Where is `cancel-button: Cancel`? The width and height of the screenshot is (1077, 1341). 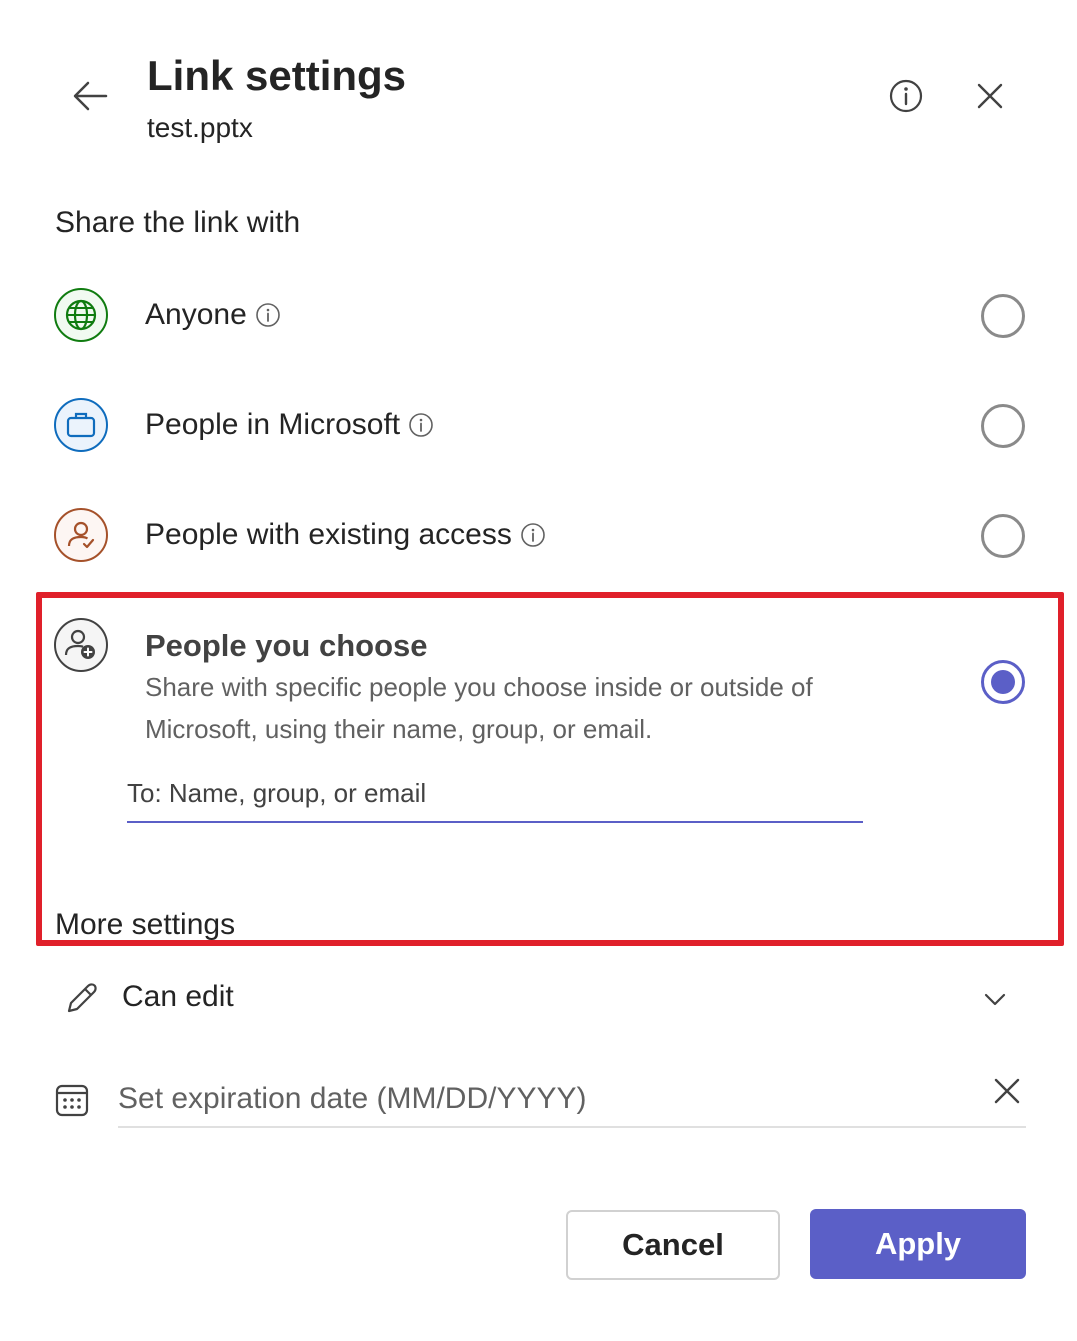 cancel-button: Cancel is located at coordinates (673, 1245).